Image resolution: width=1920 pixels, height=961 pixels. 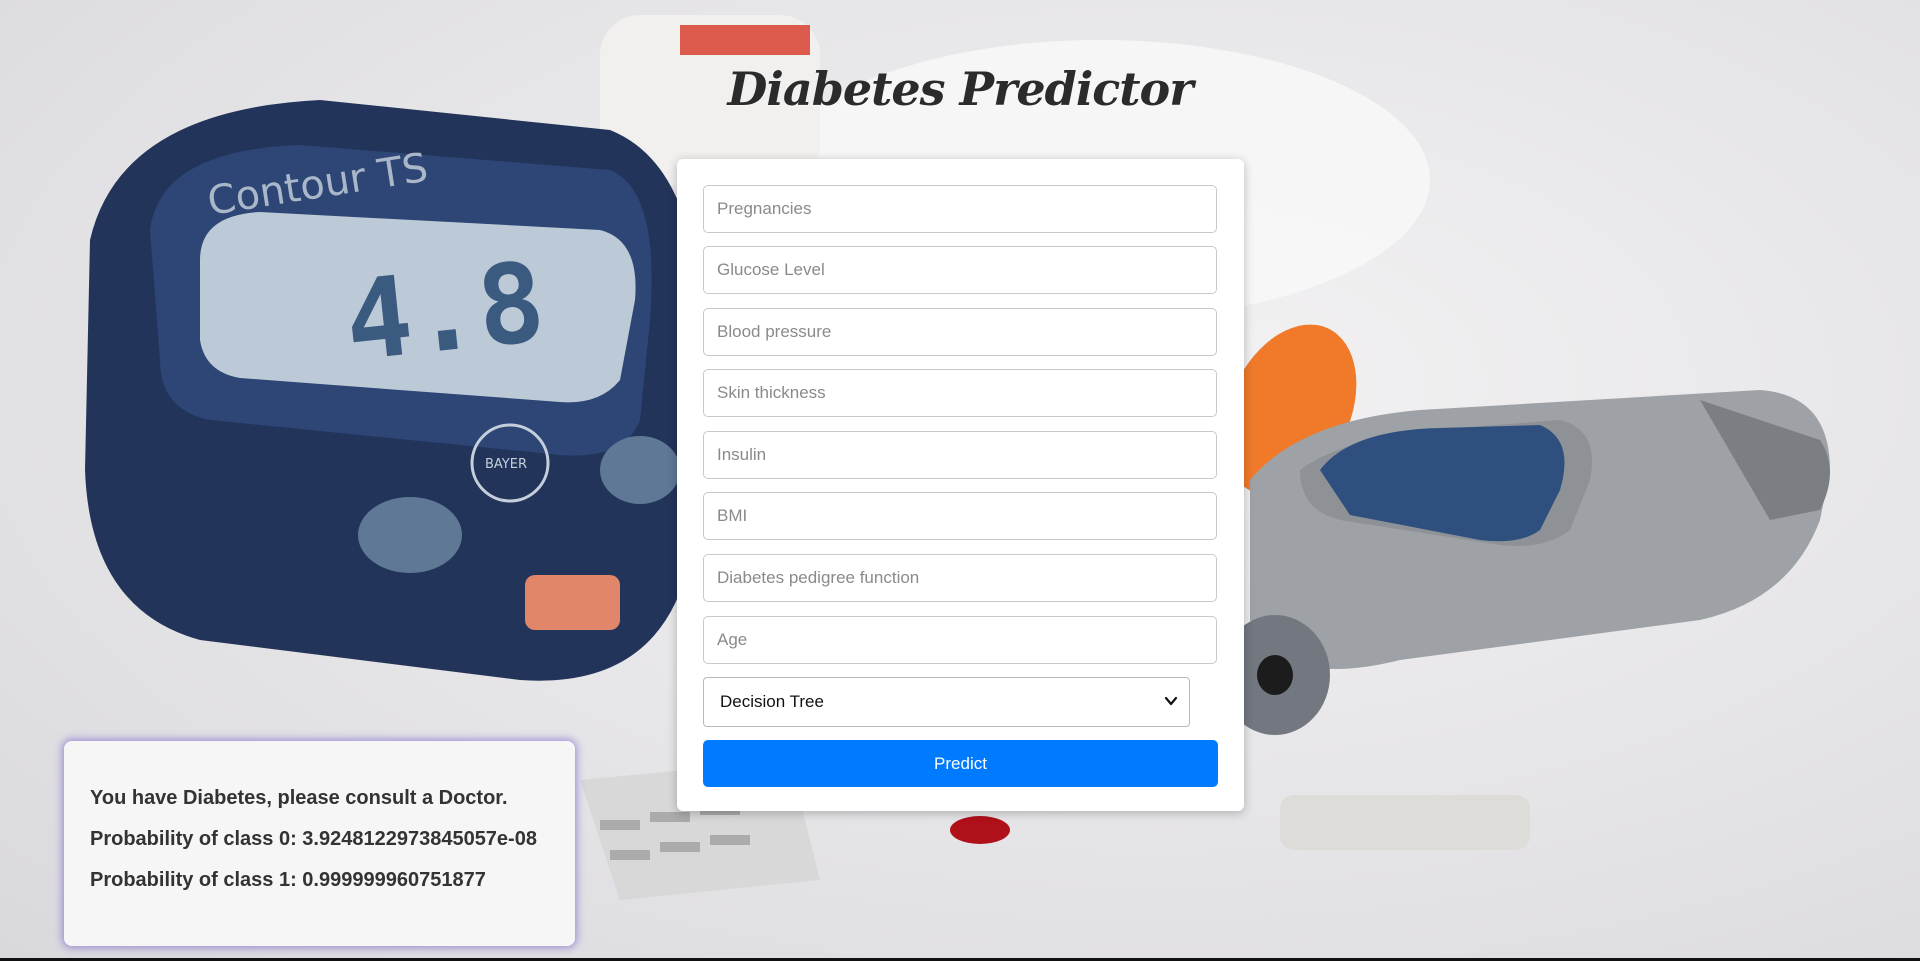 What do you see at coordinates (960, 270) in the screenshot?
I see `glucose-level-input` at bounding box center [960, 270].